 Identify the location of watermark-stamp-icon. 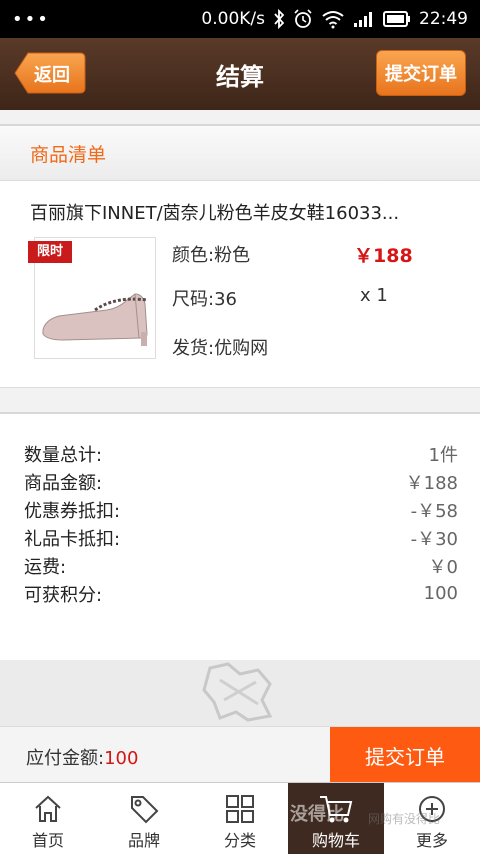
(237, 692).